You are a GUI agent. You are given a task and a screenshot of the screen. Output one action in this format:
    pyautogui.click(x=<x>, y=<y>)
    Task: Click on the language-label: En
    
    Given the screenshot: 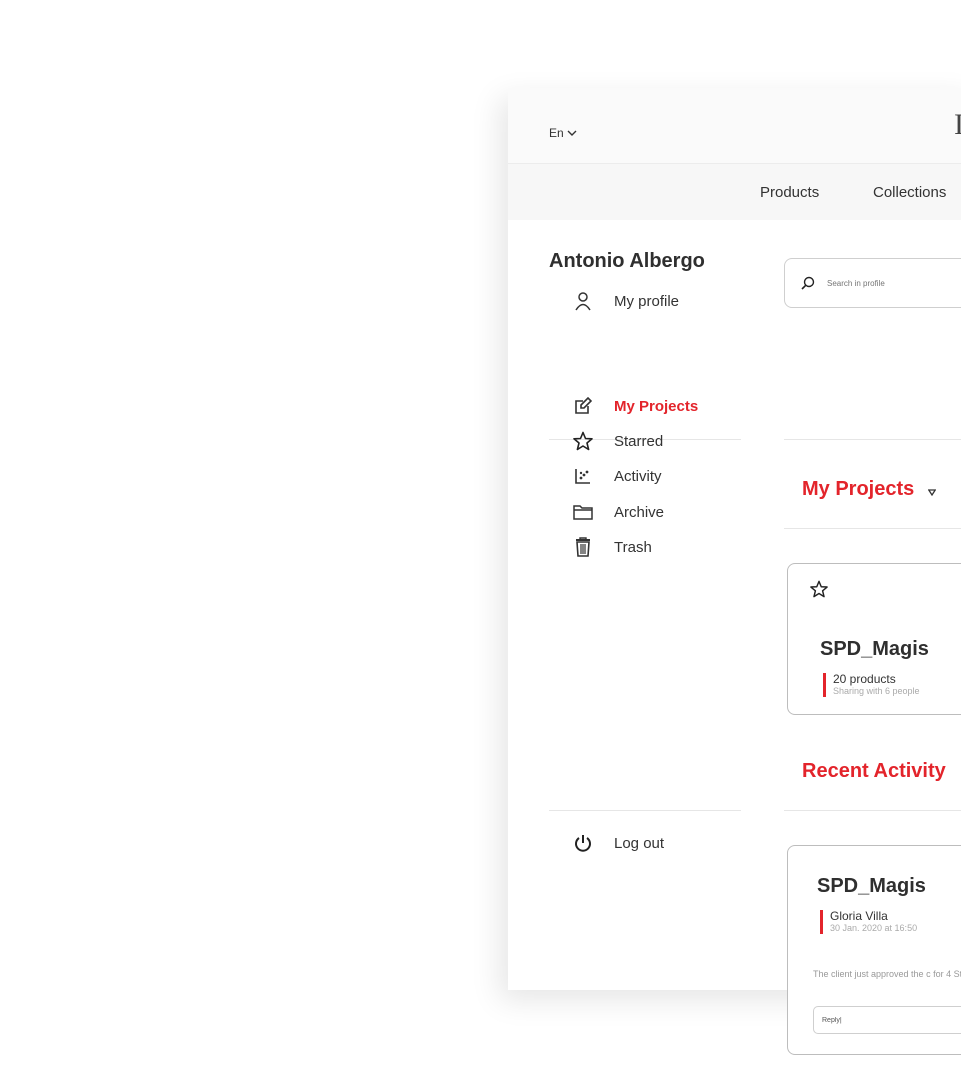 What is the action you would take?
    pyautogui.click(x=556, y=133)
    